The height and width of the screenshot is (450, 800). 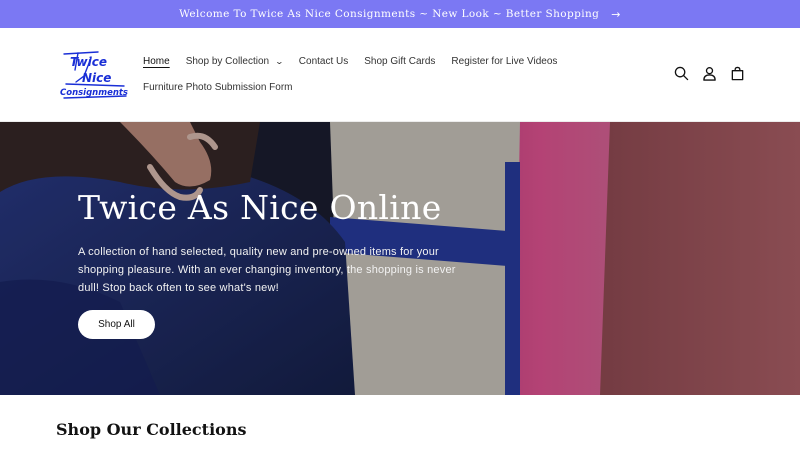 I want to click on shop-all-button: Shop All, so click(x=116, y=324).